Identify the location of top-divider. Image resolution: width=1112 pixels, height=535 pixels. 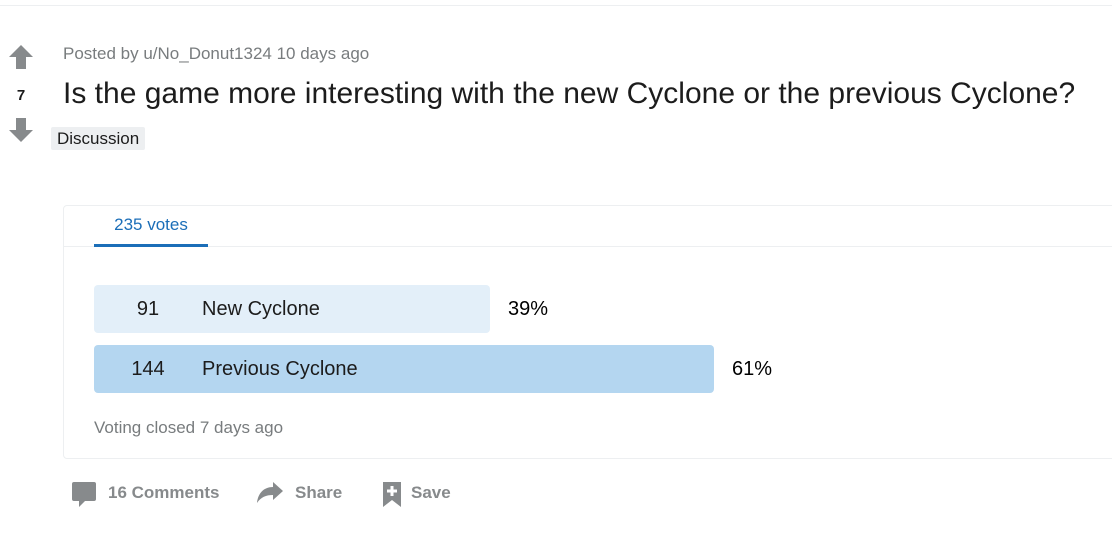
(556, 5).